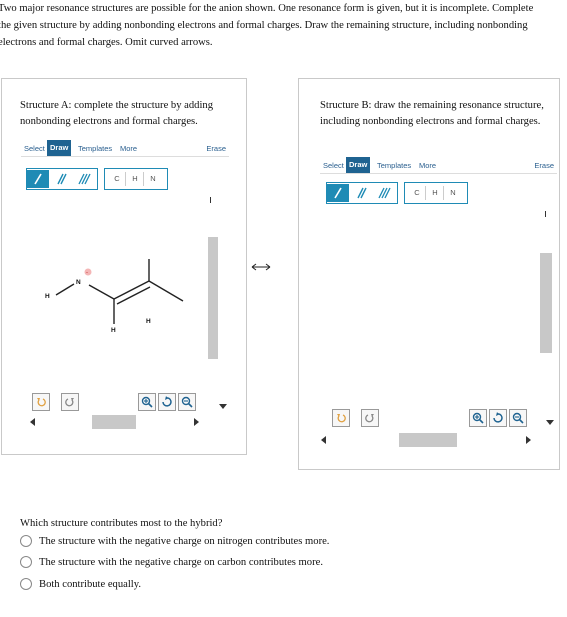 This screenshot has width=567, height=617. Describe the element at coordinates (148, 321) in the screenshot. I see `atom-h-top-label: H` at that location.